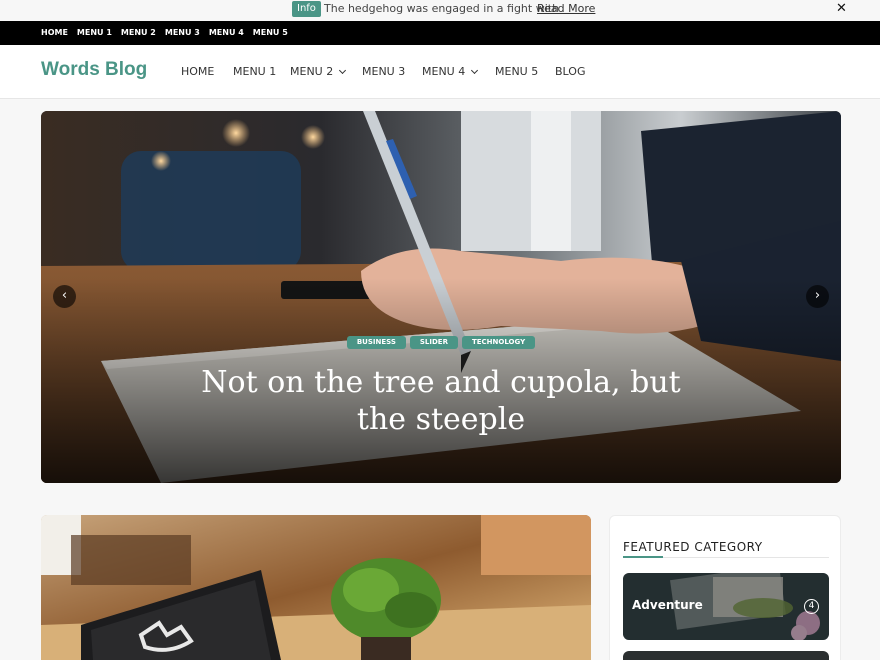 This screenshot has height=660, width=880. I want to click on top-menu-bar: HOME MENU 1 MENU 2 MENU 3 MENU 4 MENU 5, so click(440, 33).